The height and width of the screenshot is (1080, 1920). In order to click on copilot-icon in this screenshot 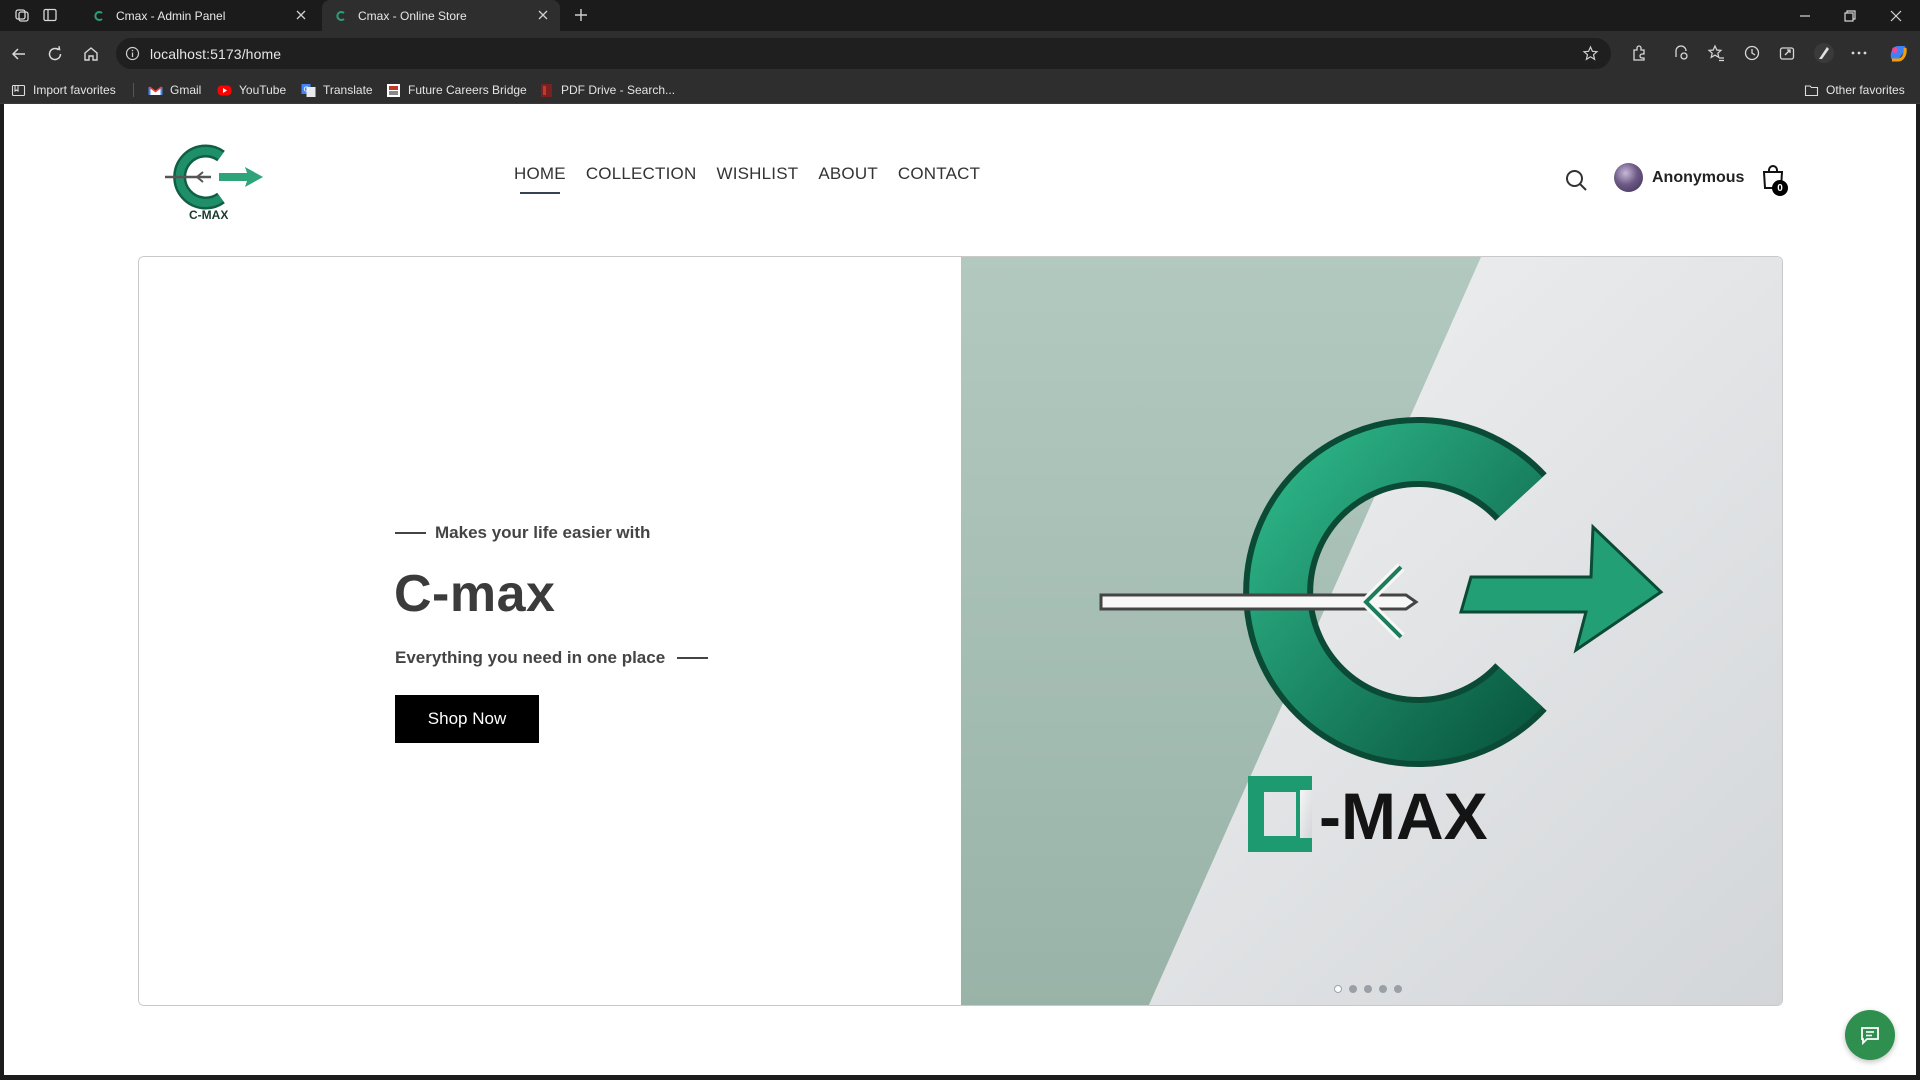, I will do `click(1898, 53)`.